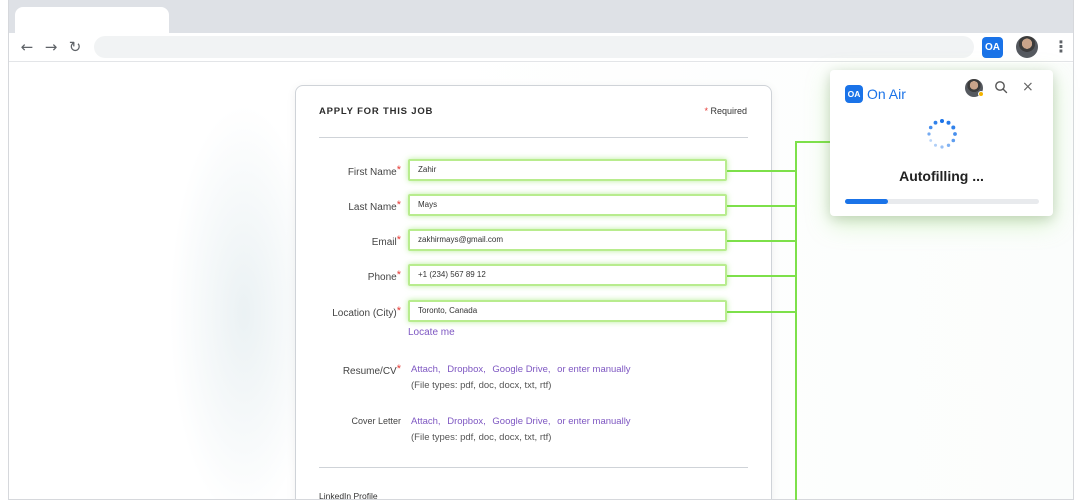  I want to click on cover-manual-link: or enter manually, so click(593, 421).